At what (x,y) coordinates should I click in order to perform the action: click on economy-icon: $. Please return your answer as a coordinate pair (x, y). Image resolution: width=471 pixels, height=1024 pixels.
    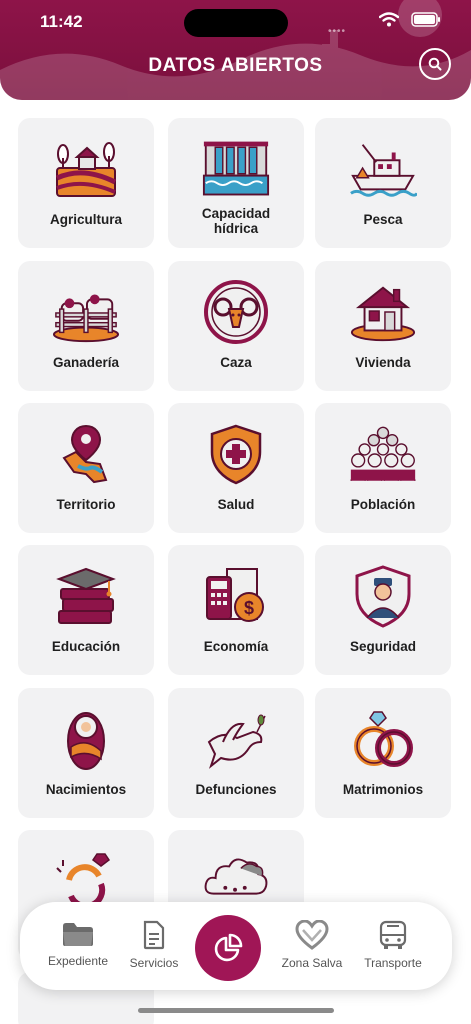
    Looking at the image, I should click on (236, 596).